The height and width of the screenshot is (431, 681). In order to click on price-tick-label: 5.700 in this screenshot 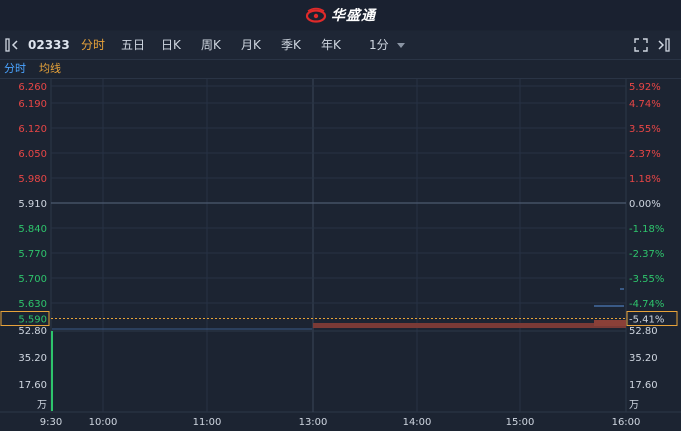, I will do `click(32, 279)`.